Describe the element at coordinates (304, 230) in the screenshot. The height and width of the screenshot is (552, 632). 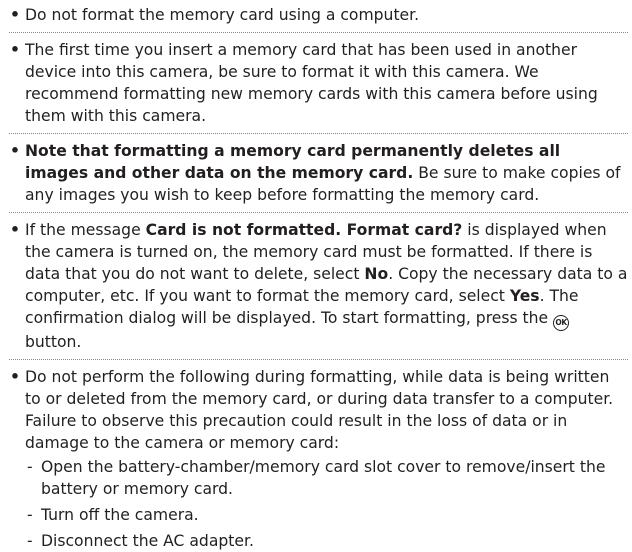
I see `message-text: Card is not formatted. Format card?` at that location.